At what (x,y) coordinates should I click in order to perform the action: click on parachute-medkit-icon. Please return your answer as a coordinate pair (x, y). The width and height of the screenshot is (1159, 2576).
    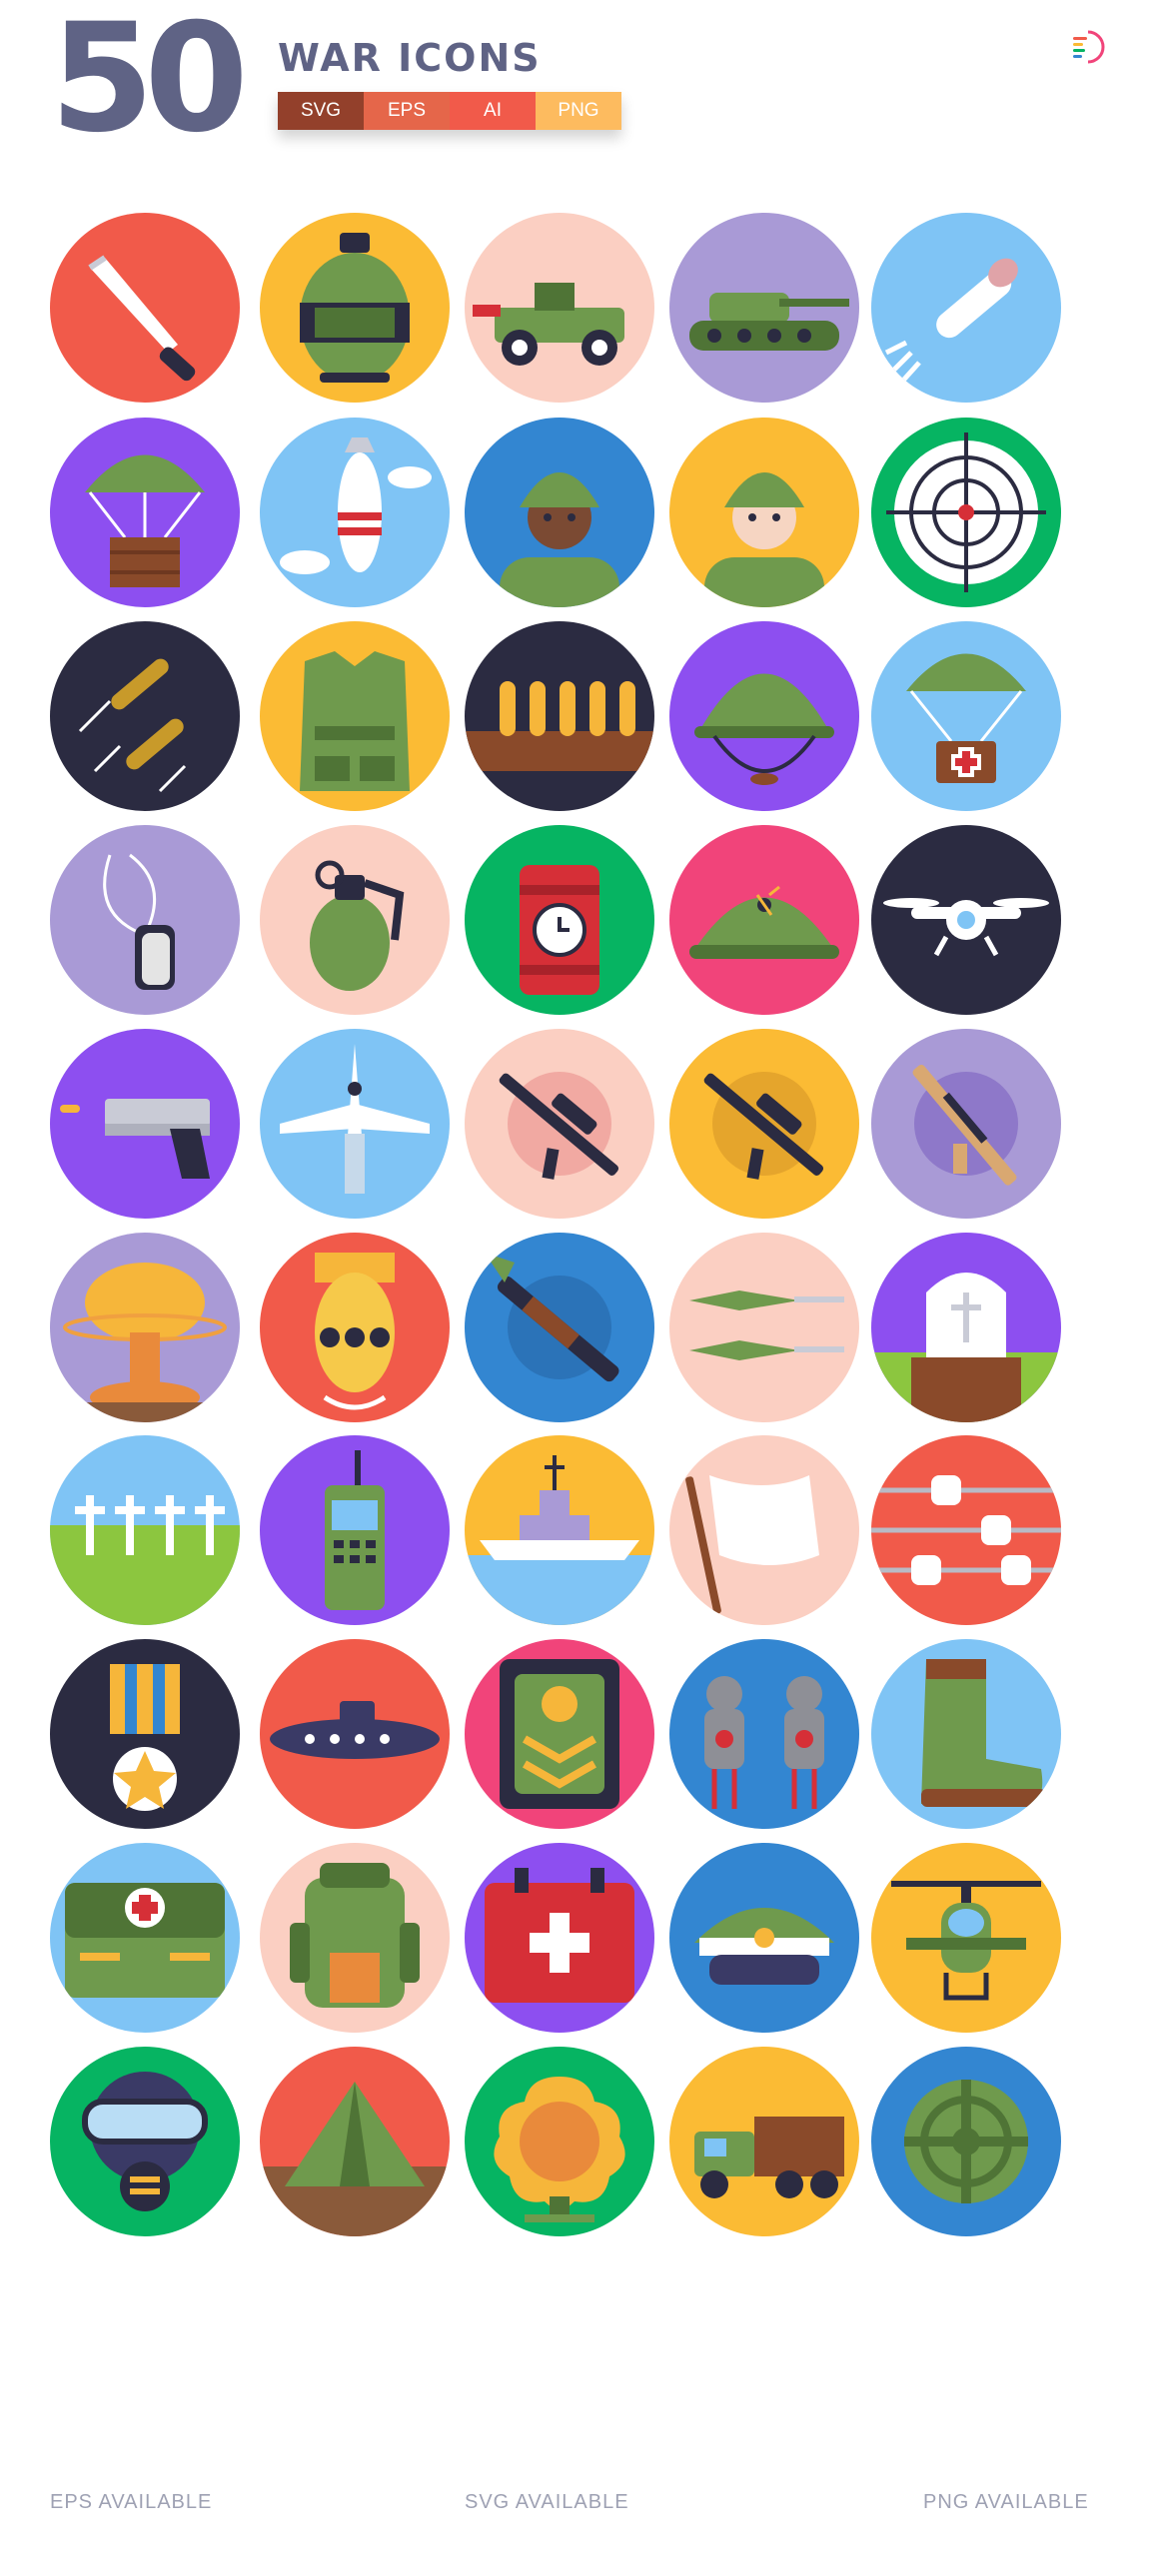
    Looking at the image, I should click on (966, 718).